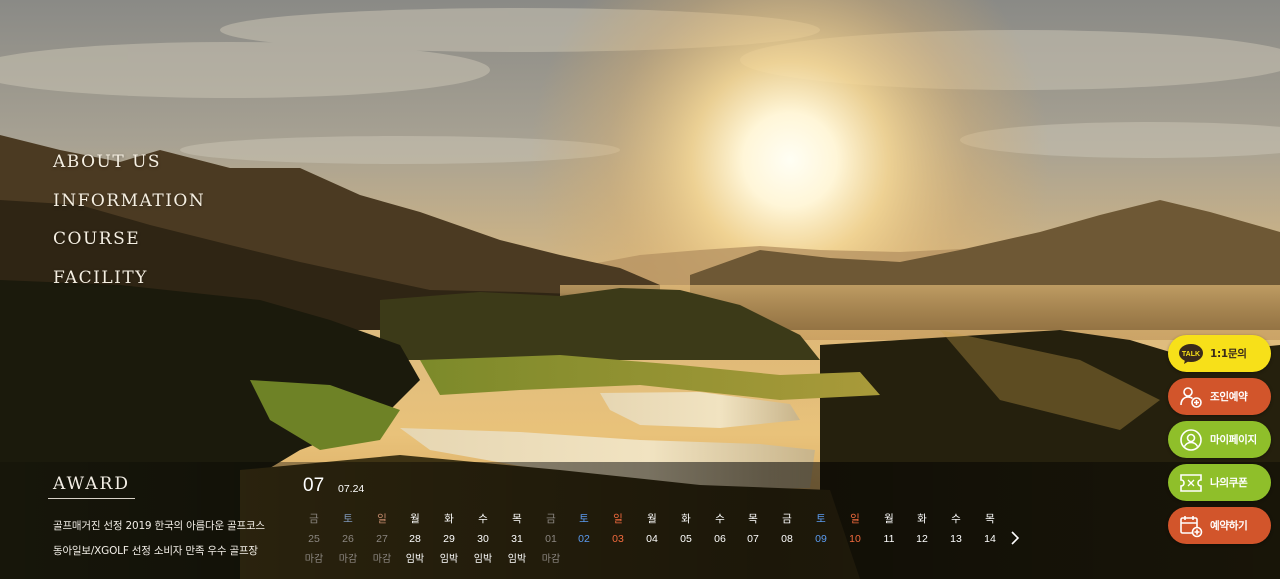  What do you see at coordinates (821, 539) in the screenshot?
I see `calendar-date: 09` at bounding box center [821, 539].